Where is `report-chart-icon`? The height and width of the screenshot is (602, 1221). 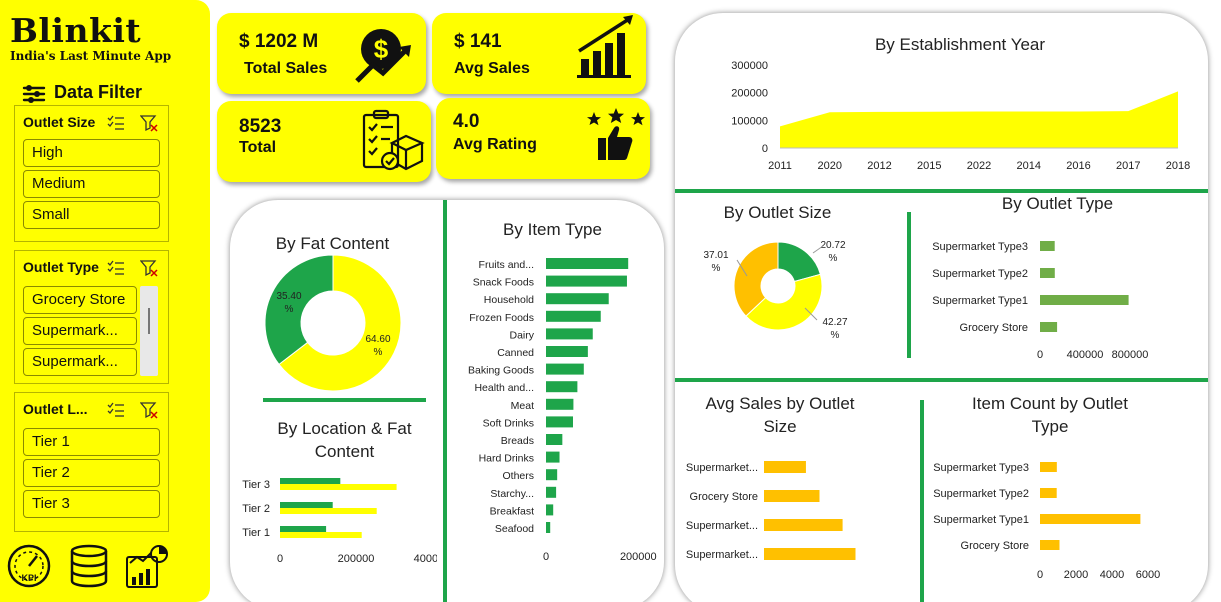 report-chart-icon is located at coordinates (147, 566).